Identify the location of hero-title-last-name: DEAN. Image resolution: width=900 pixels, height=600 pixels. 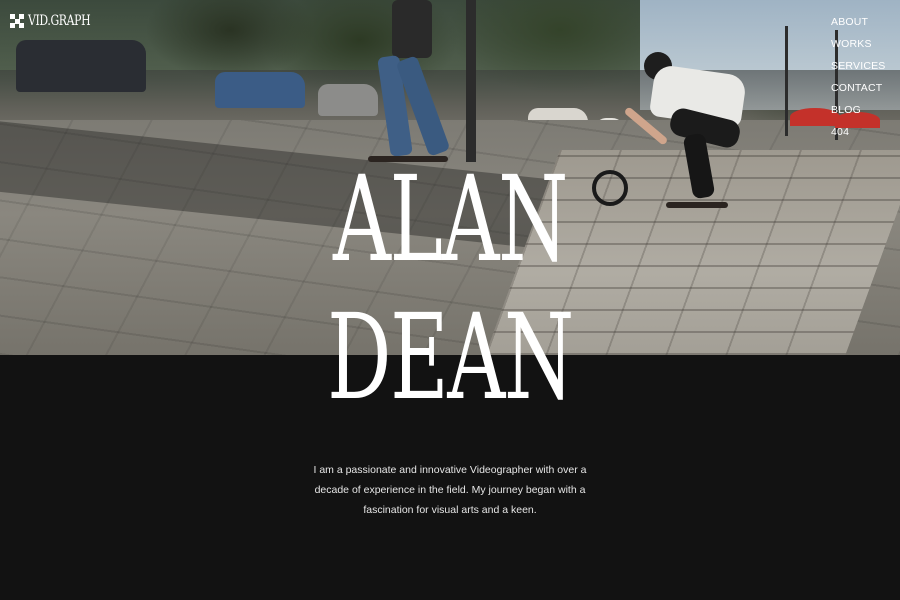
(450, 357).